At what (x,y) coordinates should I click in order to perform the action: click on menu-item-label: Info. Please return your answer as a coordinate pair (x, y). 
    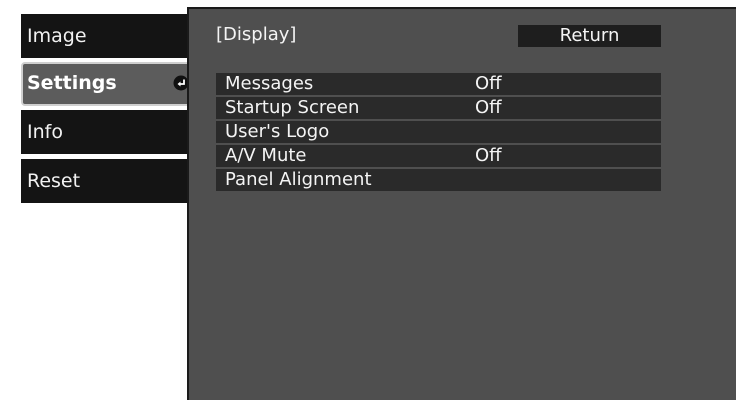
    Looking at the image, I should click on (45, 132).